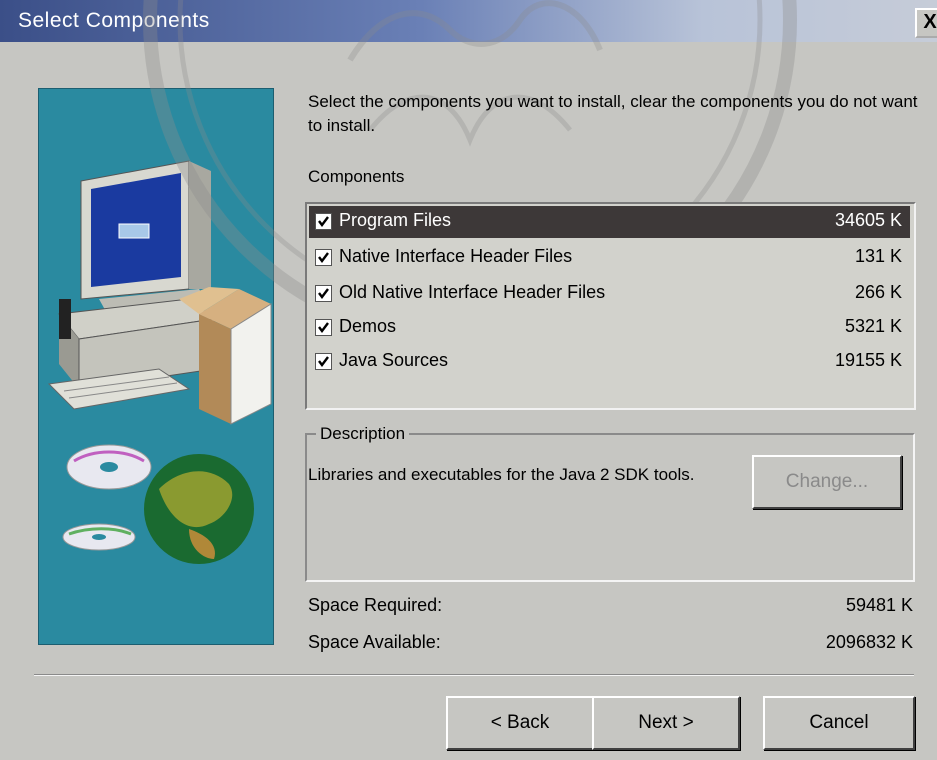 This screenshot has height=760, width=937. I want to click on separator, so click(474, 675).